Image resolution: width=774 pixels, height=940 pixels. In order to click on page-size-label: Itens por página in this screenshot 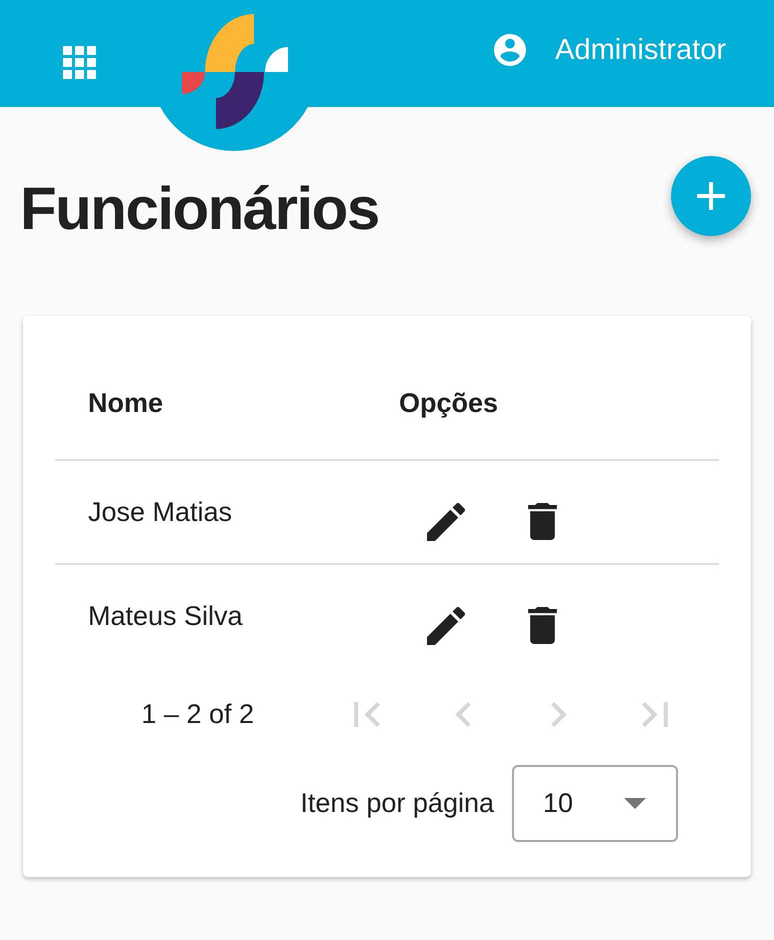, I will do `click(397, 803)`.